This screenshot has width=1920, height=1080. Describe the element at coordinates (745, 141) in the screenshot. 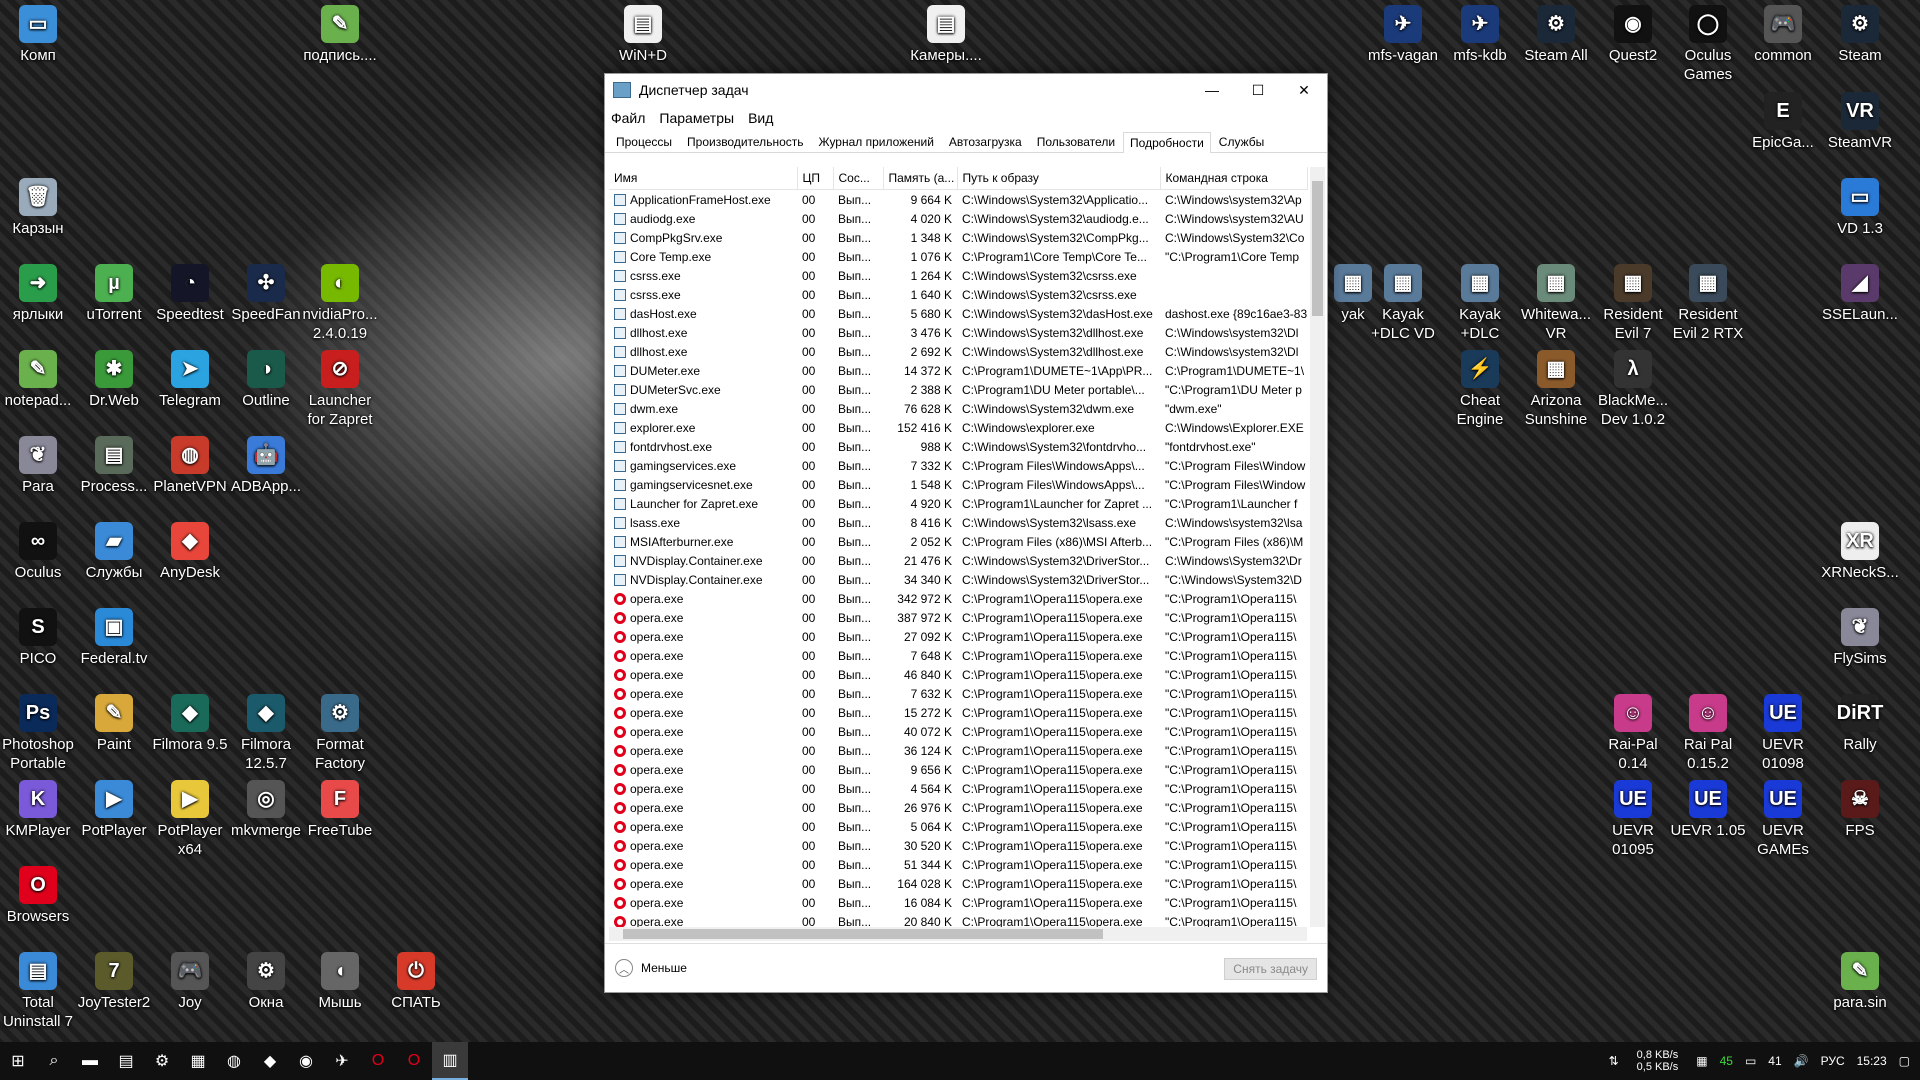

I see `tab-1: Производительность` at that location.